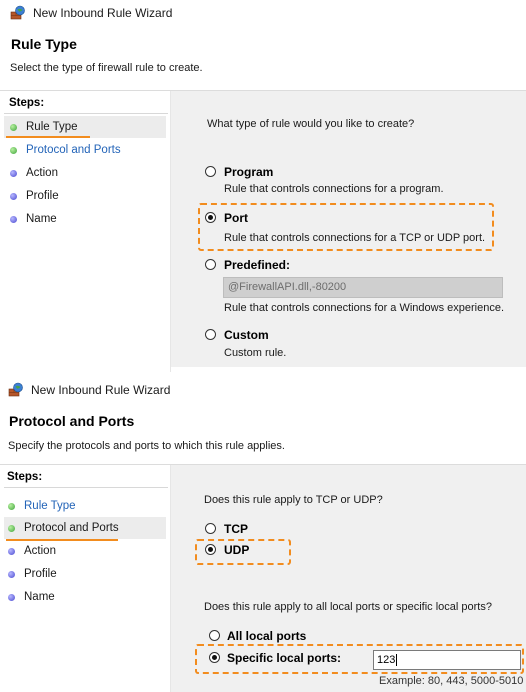 The image size is (526, 692). I want to click on custom-option-desc: Custom rule., so click(255, 353).